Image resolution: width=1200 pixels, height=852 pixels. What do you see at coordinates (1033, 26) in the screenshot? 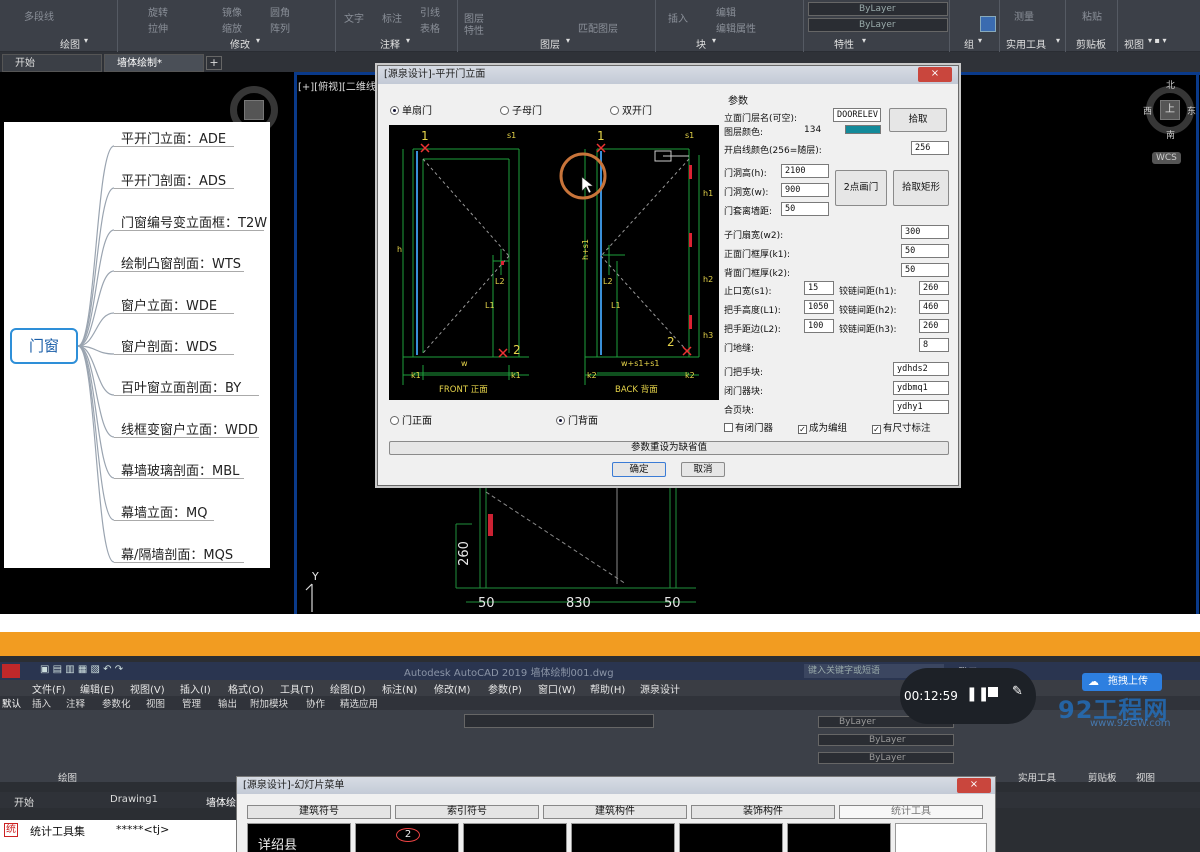
I see `ribbon-group-utilities: 测量 实用工具 ▾` at bounding box center [1033, 26].